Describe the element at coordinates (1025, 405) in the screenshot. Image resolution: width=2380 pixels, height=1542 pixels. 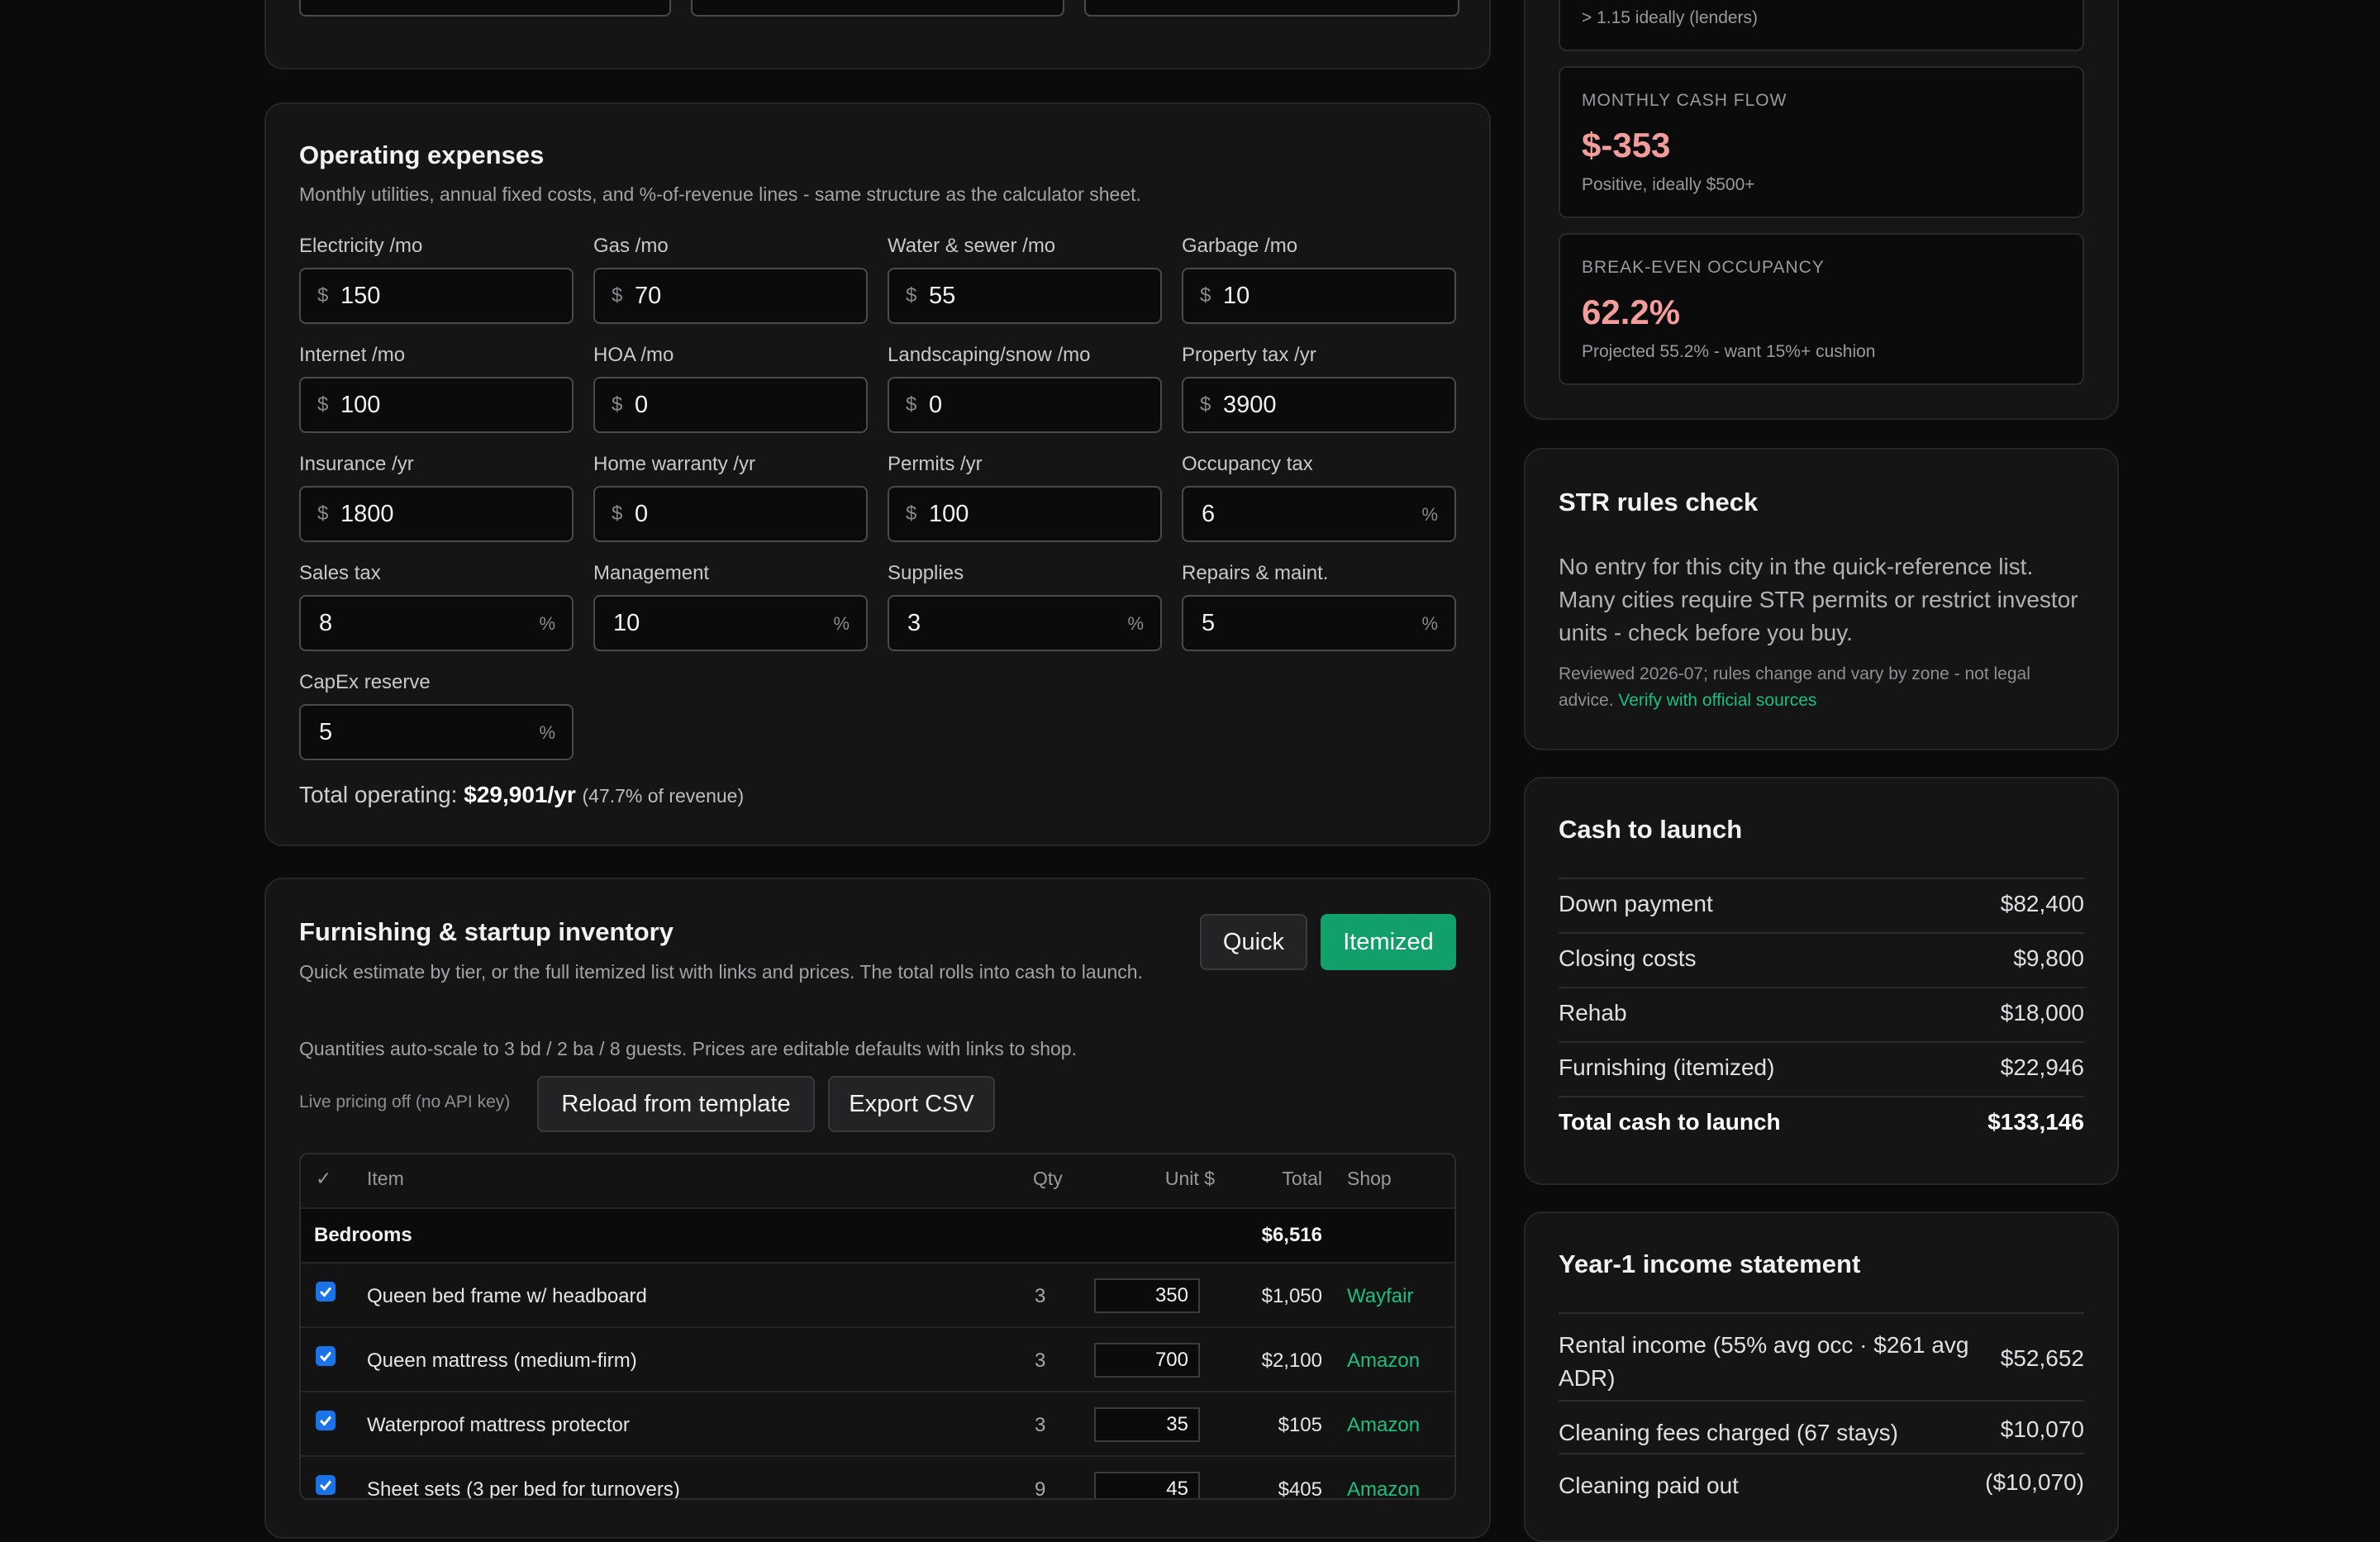
I see `landscaping-snow-mo-input: $0` at that location.